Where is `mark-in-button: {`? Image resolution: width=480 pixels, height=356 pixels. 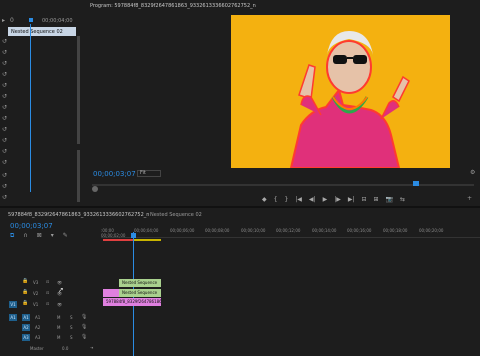 mark-in-button: { is located at coordinates (276, 199).